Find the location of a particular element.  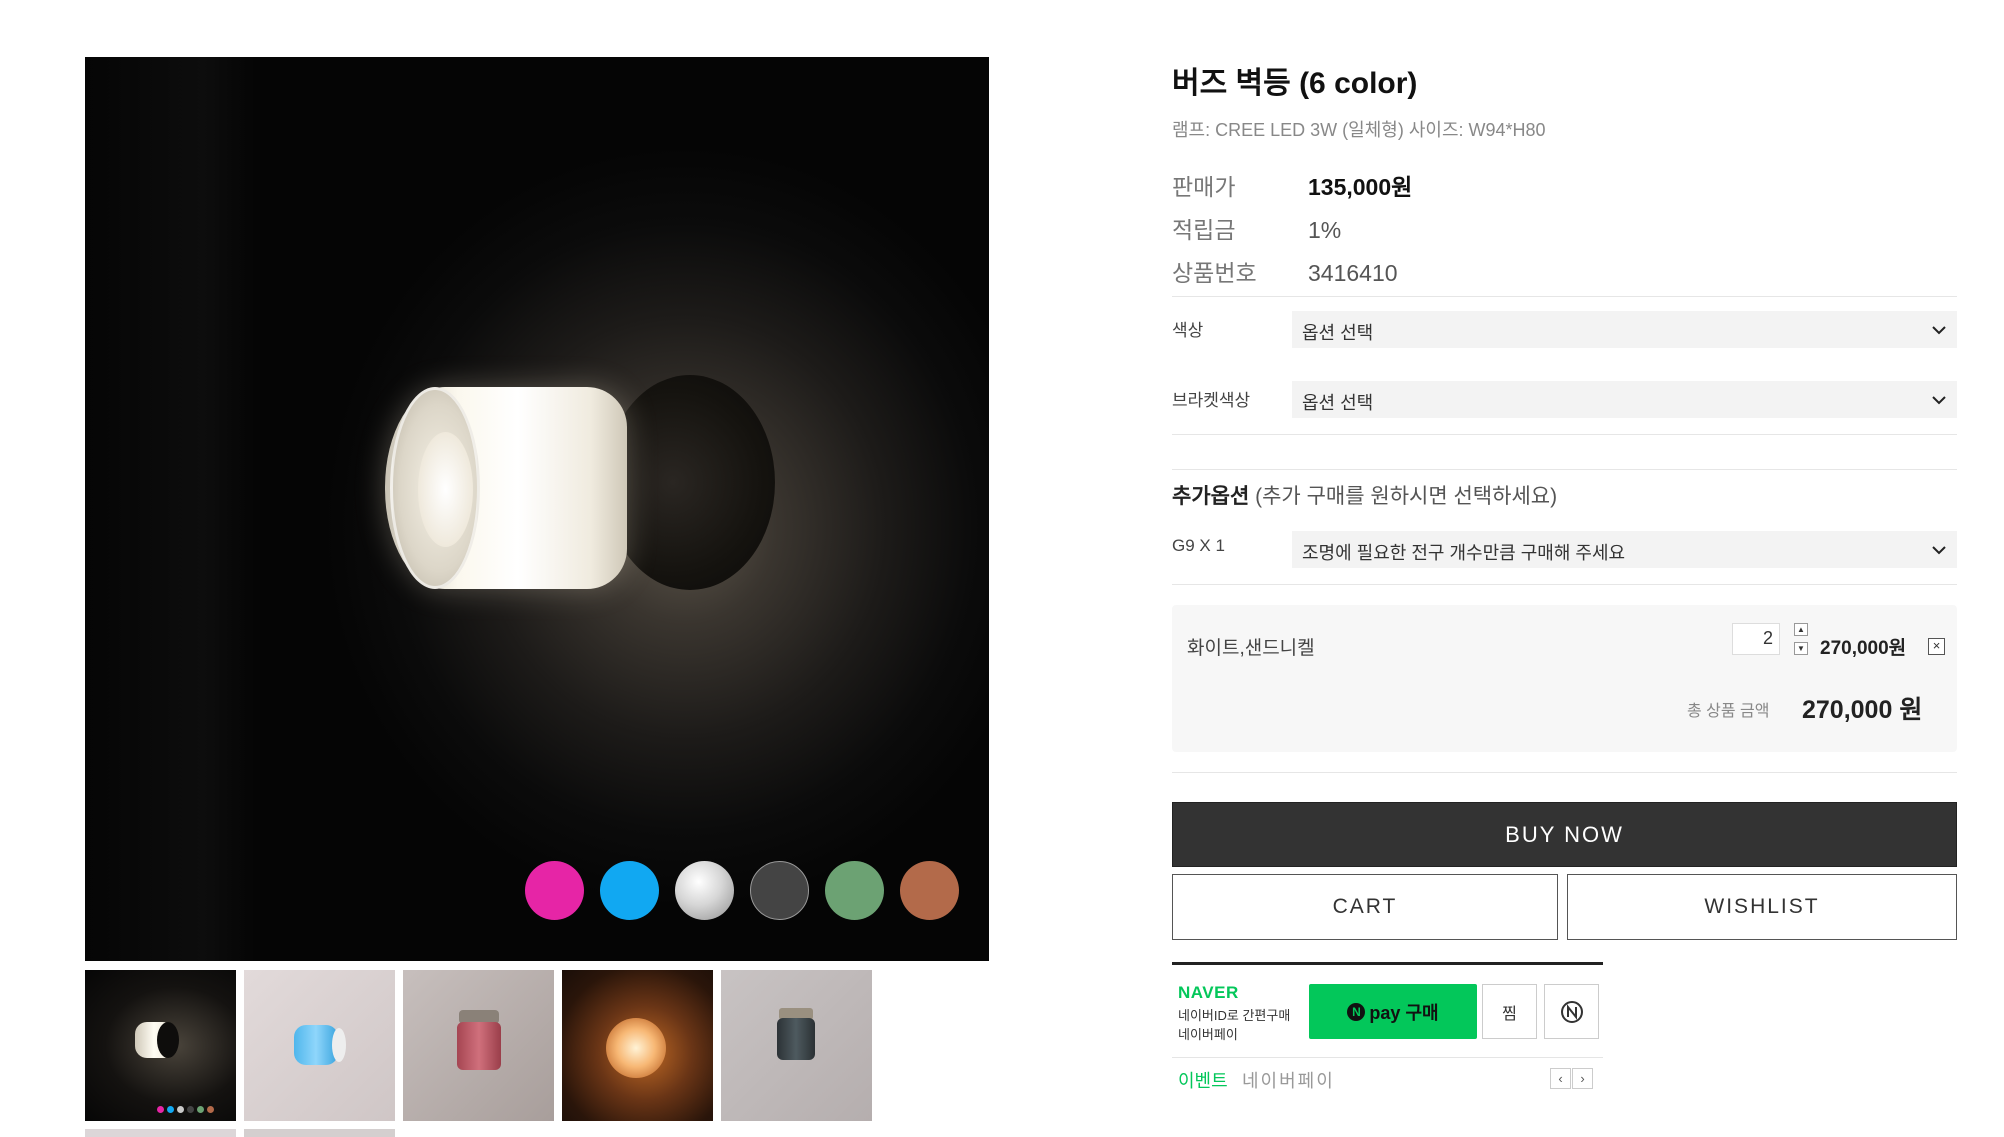

code-row: 상품번호 3416410 is located at coordinates (1285, 271).